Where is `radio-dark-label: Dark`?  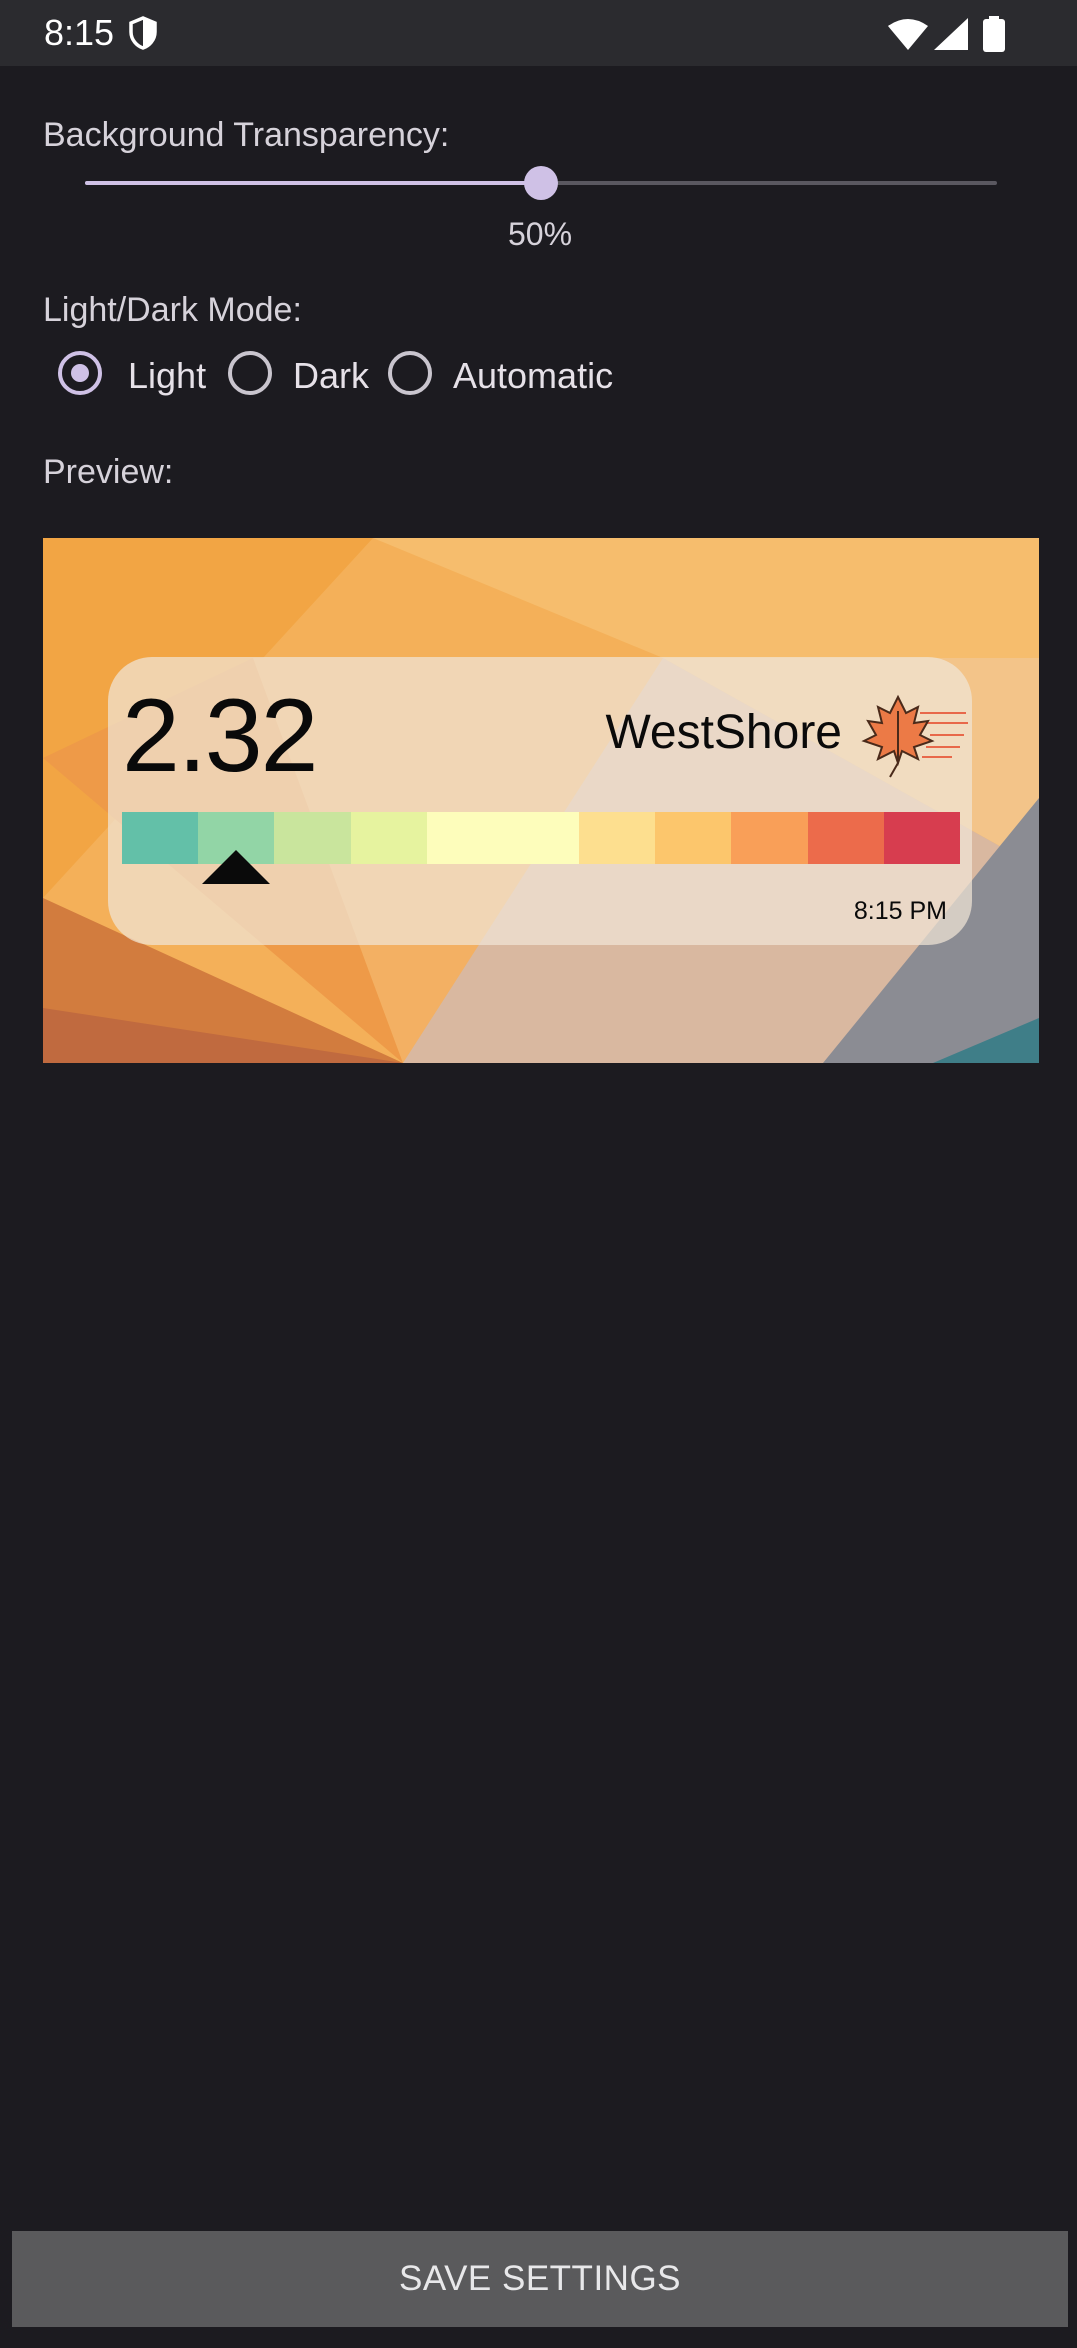 radio-dark-label: Dark is located at coordinates (331, 376).